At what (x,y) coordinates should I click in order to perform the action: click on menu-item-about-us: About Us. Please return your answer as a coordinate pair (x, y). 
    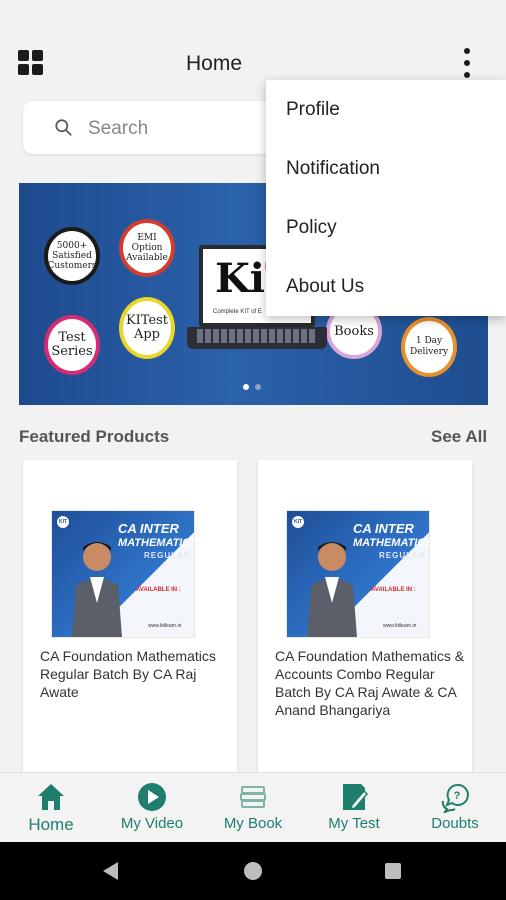
    Looking at the image, I should click on (325, 287).